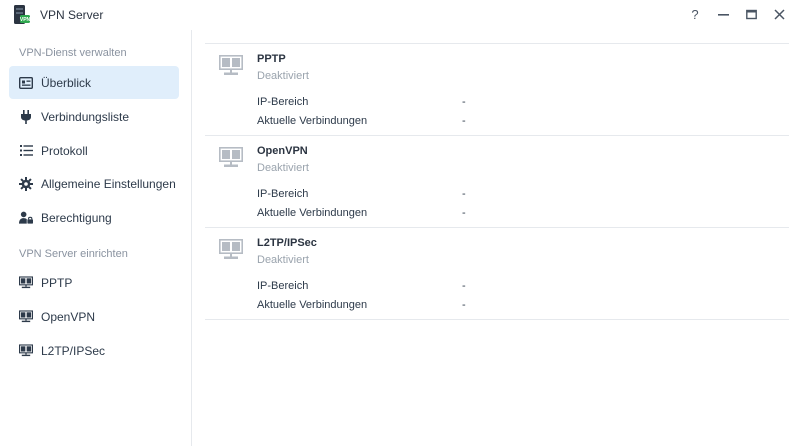  What do you see at coordinates (287, 243) in the screenshot?
I see `service-title: L2TP/IPSec` at bounding box center [287, 243].